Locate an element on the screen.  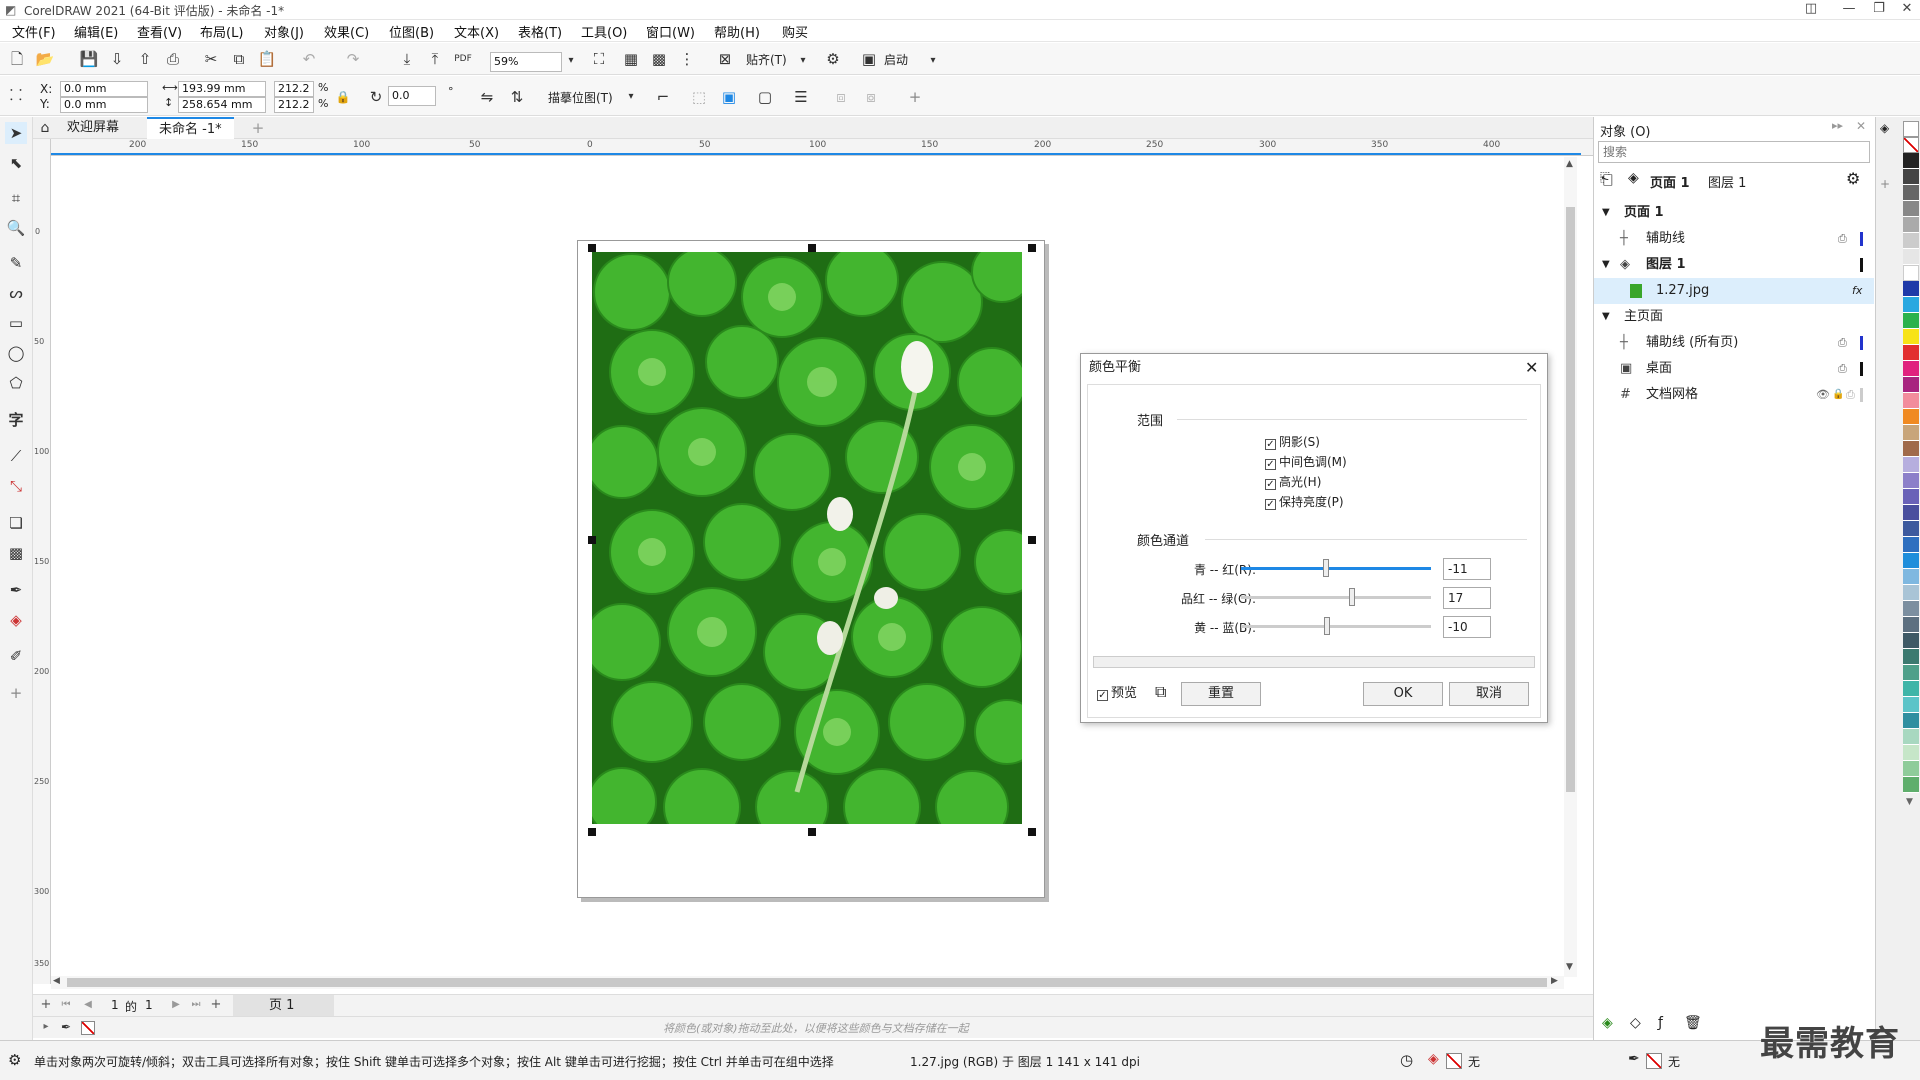
cloud-upload-icon: ⇧ is located at coordinates (145, 59).